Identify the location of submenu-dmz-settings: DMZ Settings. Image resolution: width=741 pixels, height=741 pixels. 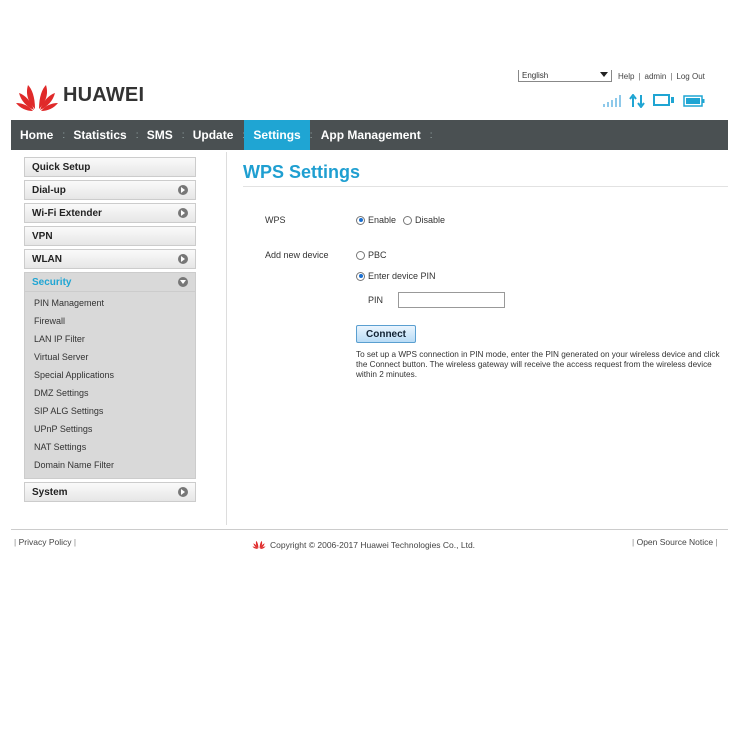
(110, 393).